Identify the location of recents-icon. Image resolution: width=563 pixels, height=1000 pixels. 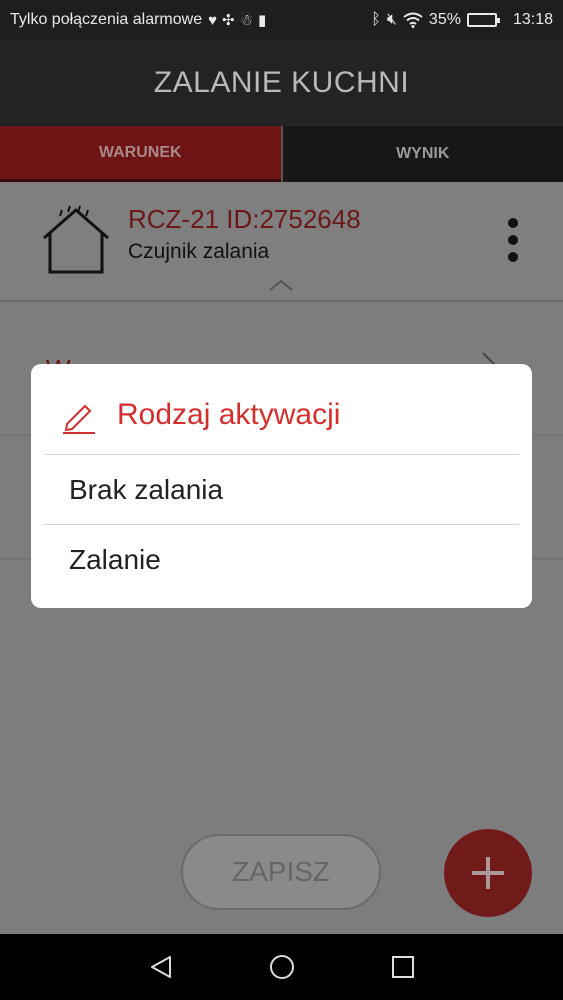
(402, 967).